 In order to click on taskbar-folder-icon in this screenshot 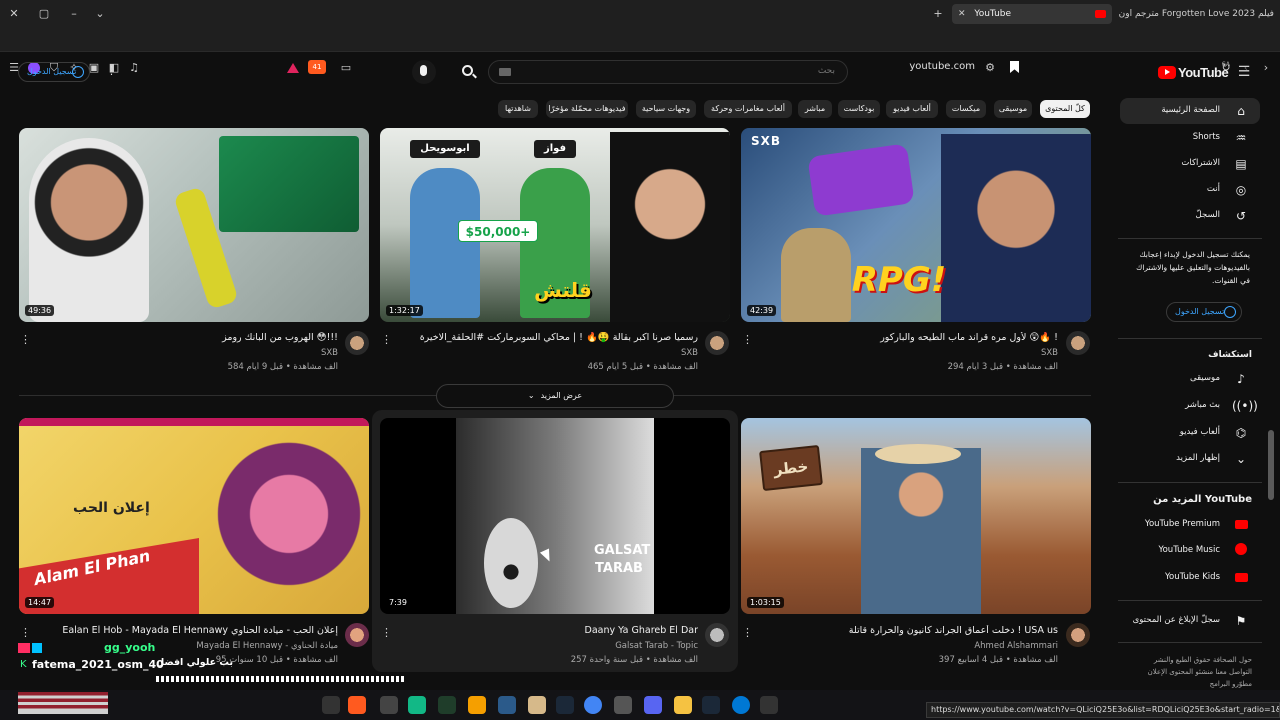, I will do `click(683, 705)`.